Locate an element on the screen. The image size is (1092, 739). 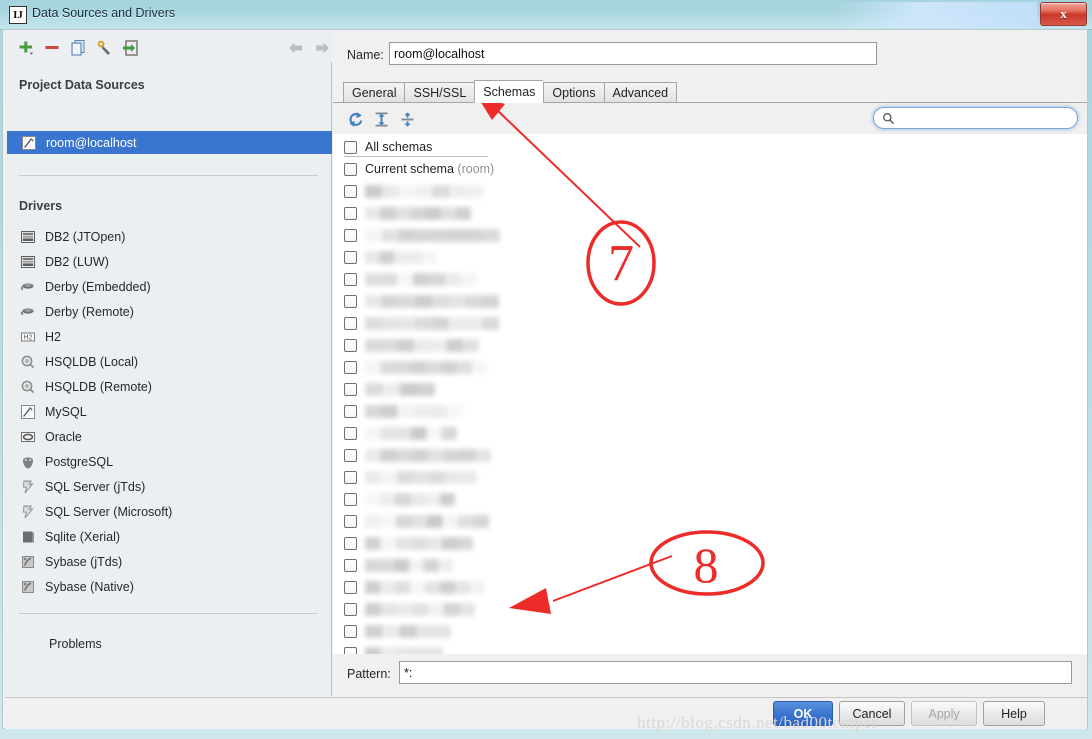
name-input is located at coordinates (633, 53).